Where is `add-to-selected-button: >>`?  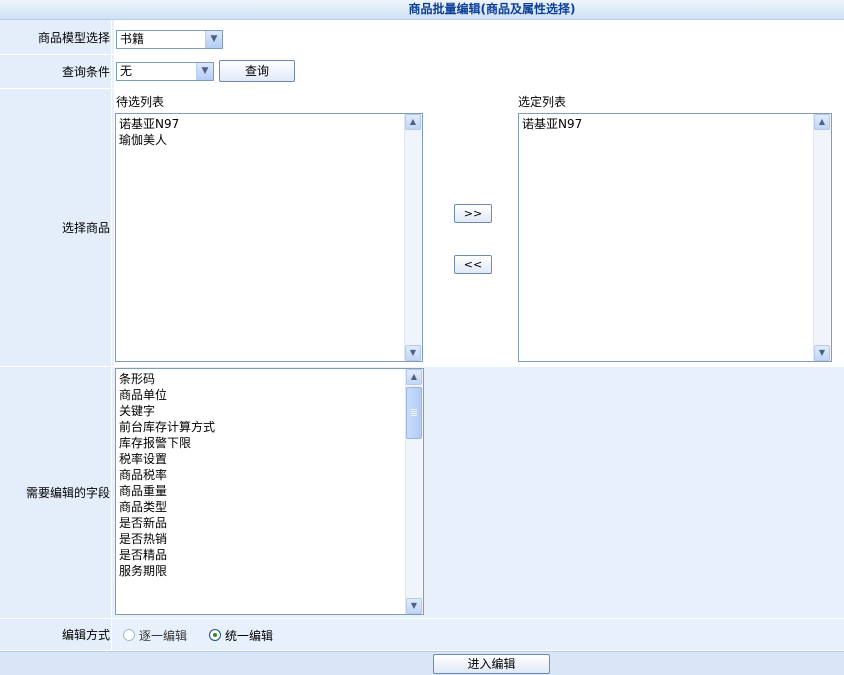 add-to-selected-button: >> is located at coordinates (473, 213).